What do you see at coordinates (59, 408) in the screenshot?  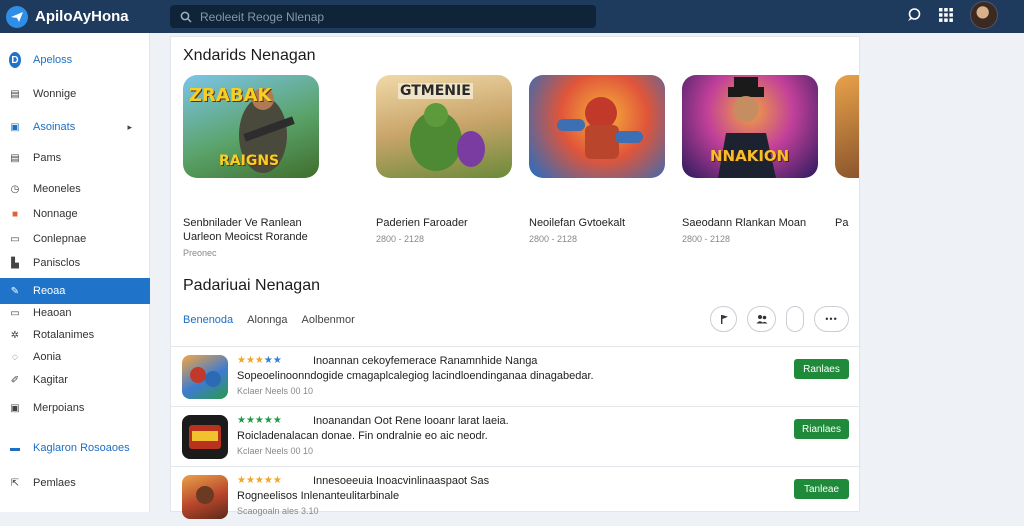 I see `sidebar-item-label: Merpoians` at bounding box center [59, 408].